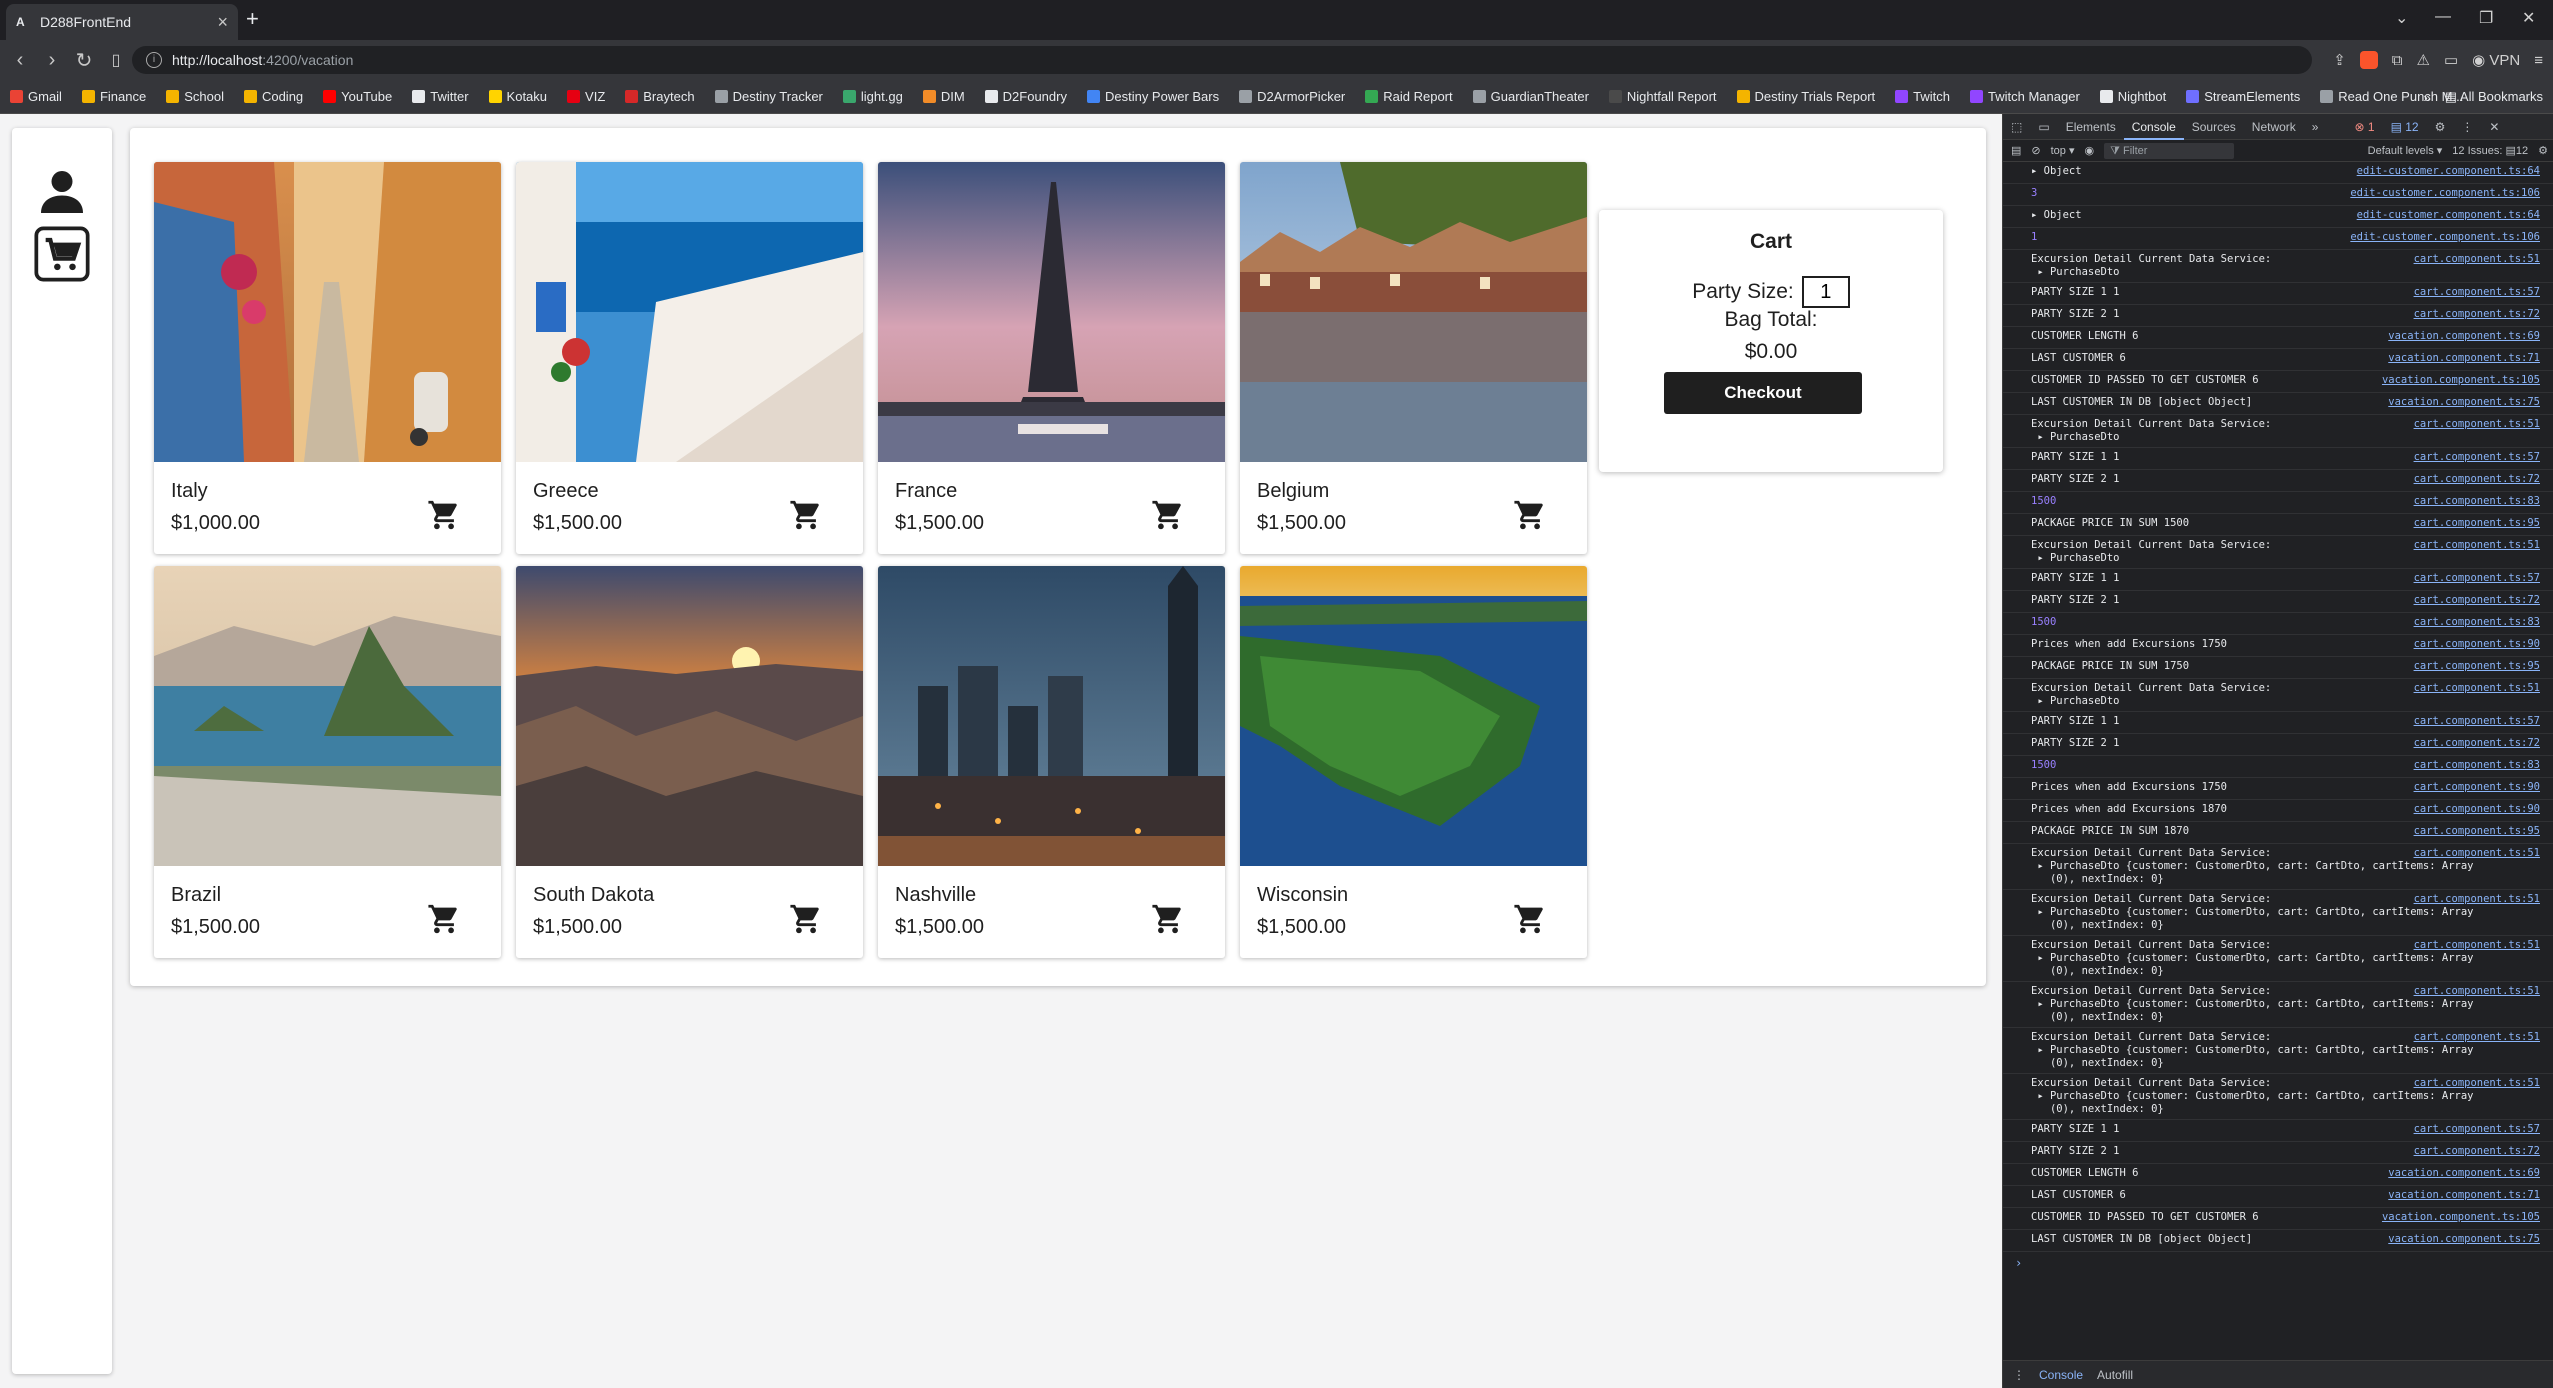 The image size is (2553, 1388). What do you see at coordinates (2486, 18) in the screenshot?
I see `restore-icon: ❐` at bounding box center [2486, 18].